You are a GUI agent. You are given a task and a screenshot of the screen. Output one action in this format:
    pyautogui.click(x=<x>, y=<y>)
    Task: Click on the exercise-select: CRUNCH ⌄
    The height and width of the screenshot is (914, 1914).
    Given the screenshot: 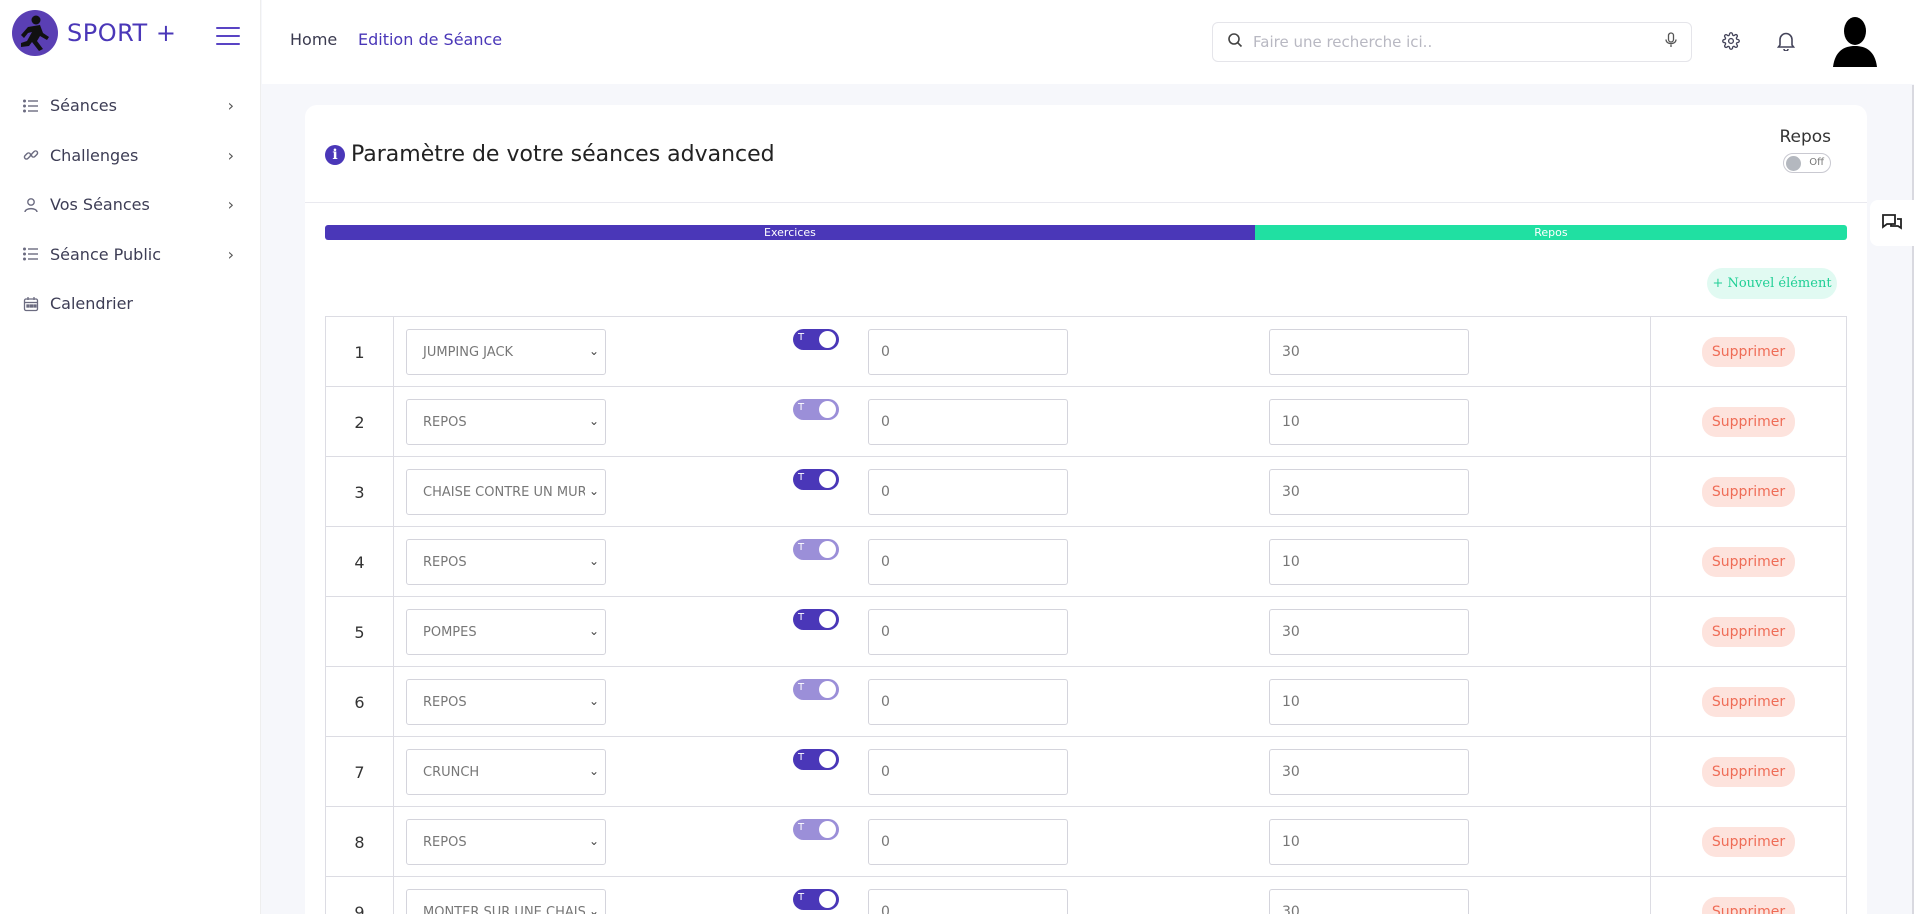 What is the action you would take?
    pyautogui.click(x=506, y=772)
    